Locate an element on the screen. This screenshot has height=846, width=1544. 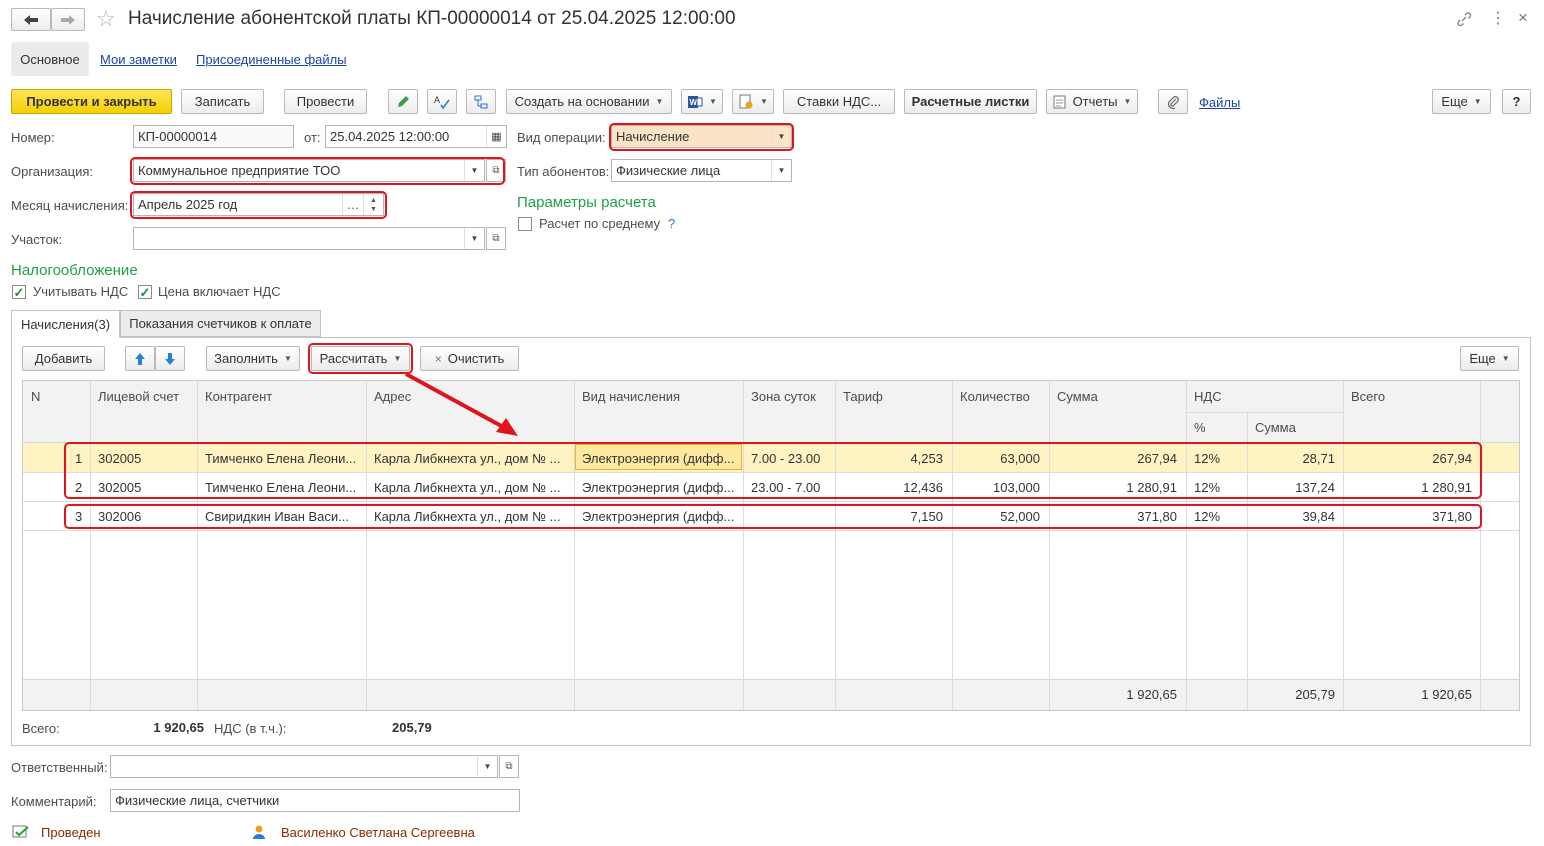
open-responsible-button: ⧉ is located at coordinates (509, 766).